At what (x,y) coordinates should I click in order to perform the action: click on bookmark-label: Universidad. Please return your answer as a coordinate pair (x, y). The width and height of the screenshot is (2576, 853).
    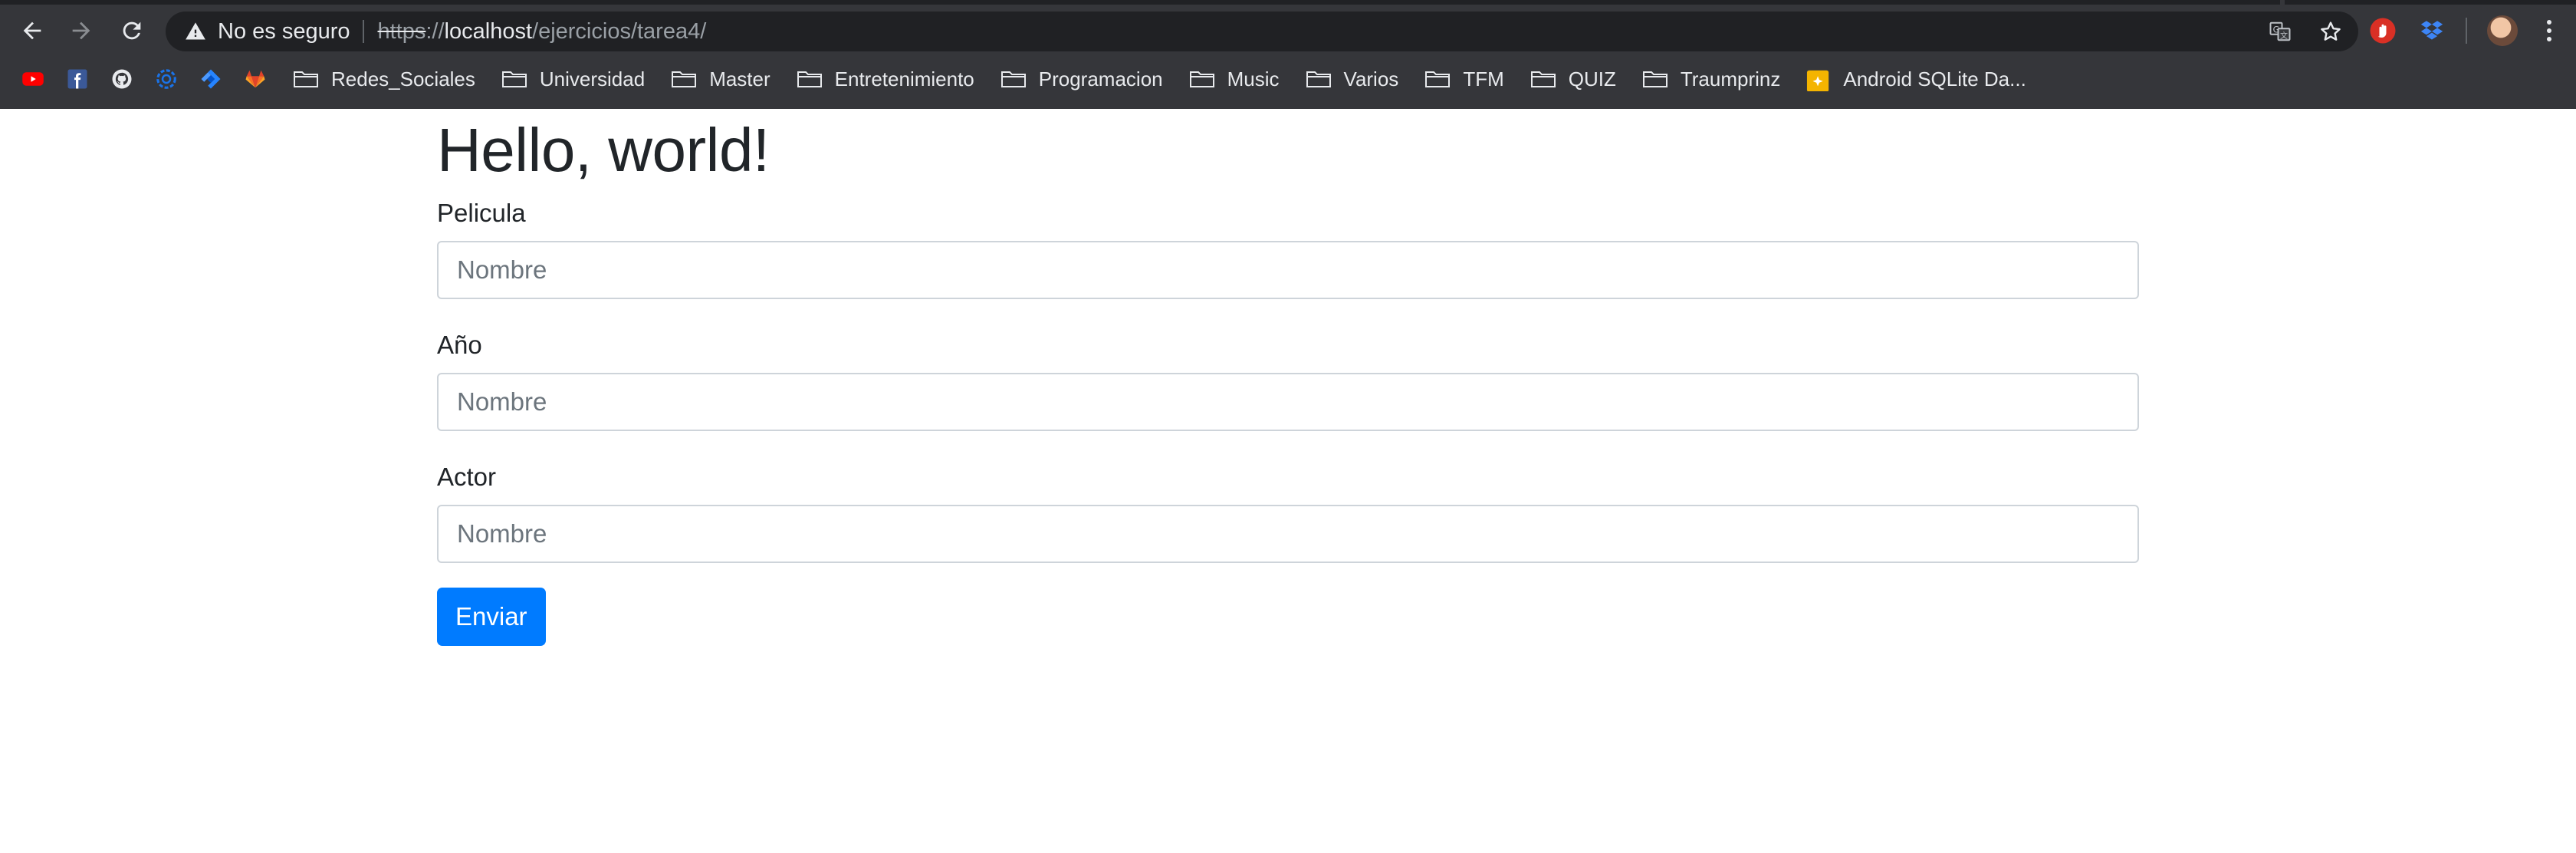
    Looking at the image, I should click on (592, 79).